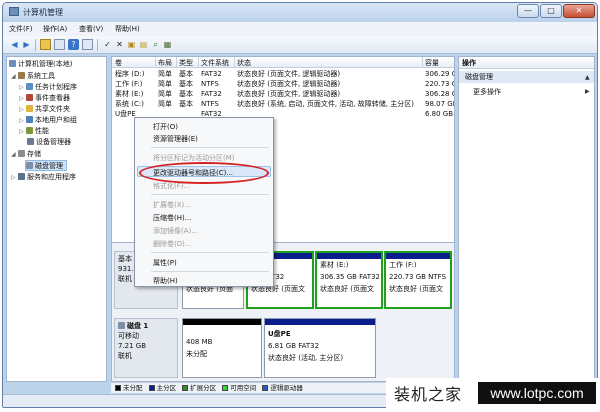  What do you see at coordinates (526, 63) in the screenshot?
I see `actions-header: 操作` at bounding box center [526, 63].